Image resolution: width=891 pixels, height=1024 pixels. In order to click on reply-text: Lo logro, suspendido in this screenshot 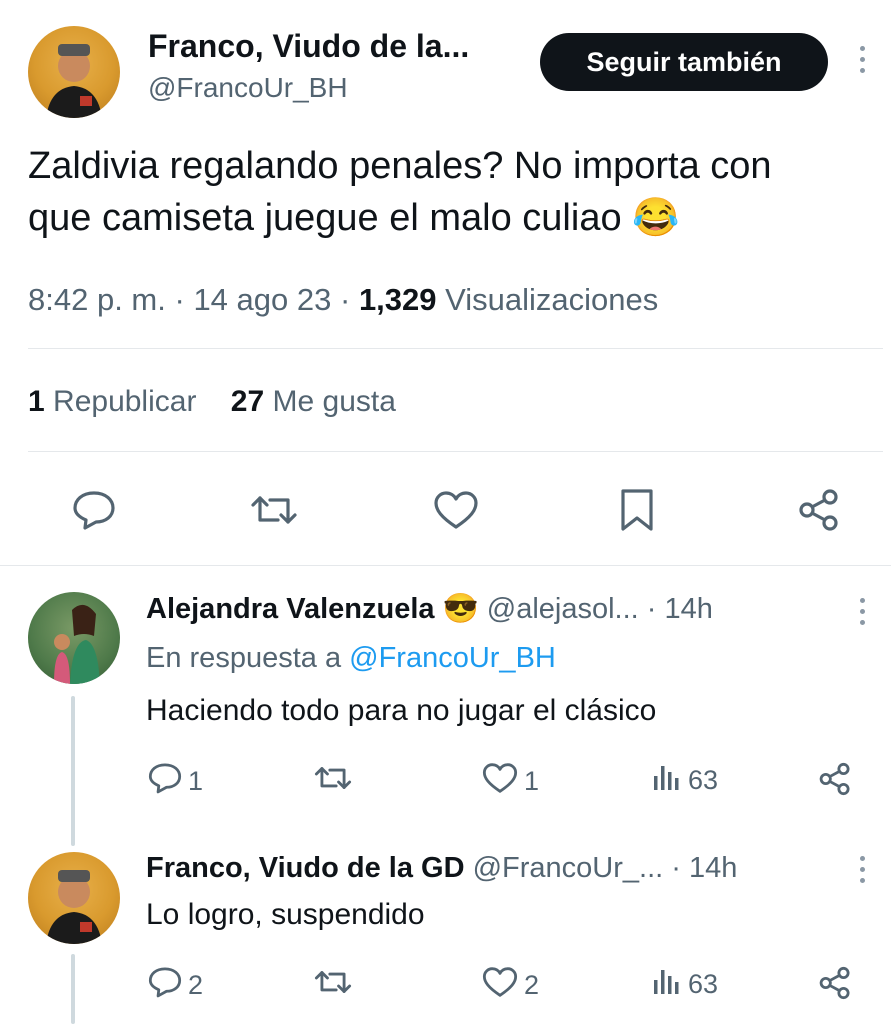, I will do `click(285, 914)`.